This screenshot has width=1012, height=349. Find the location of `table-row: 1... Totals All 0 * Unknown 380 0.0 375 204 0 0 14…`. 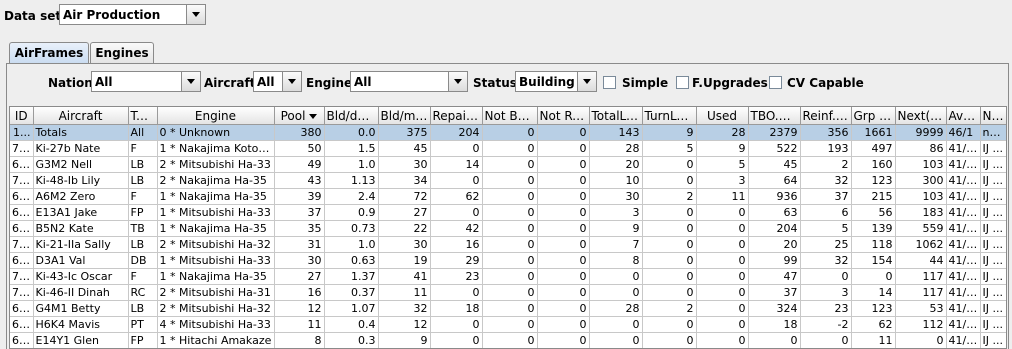

table-row: 1... Totals All 0 * Unknown 380 0.0 375 204 0 0 14… is located at coordinates (508, 132).